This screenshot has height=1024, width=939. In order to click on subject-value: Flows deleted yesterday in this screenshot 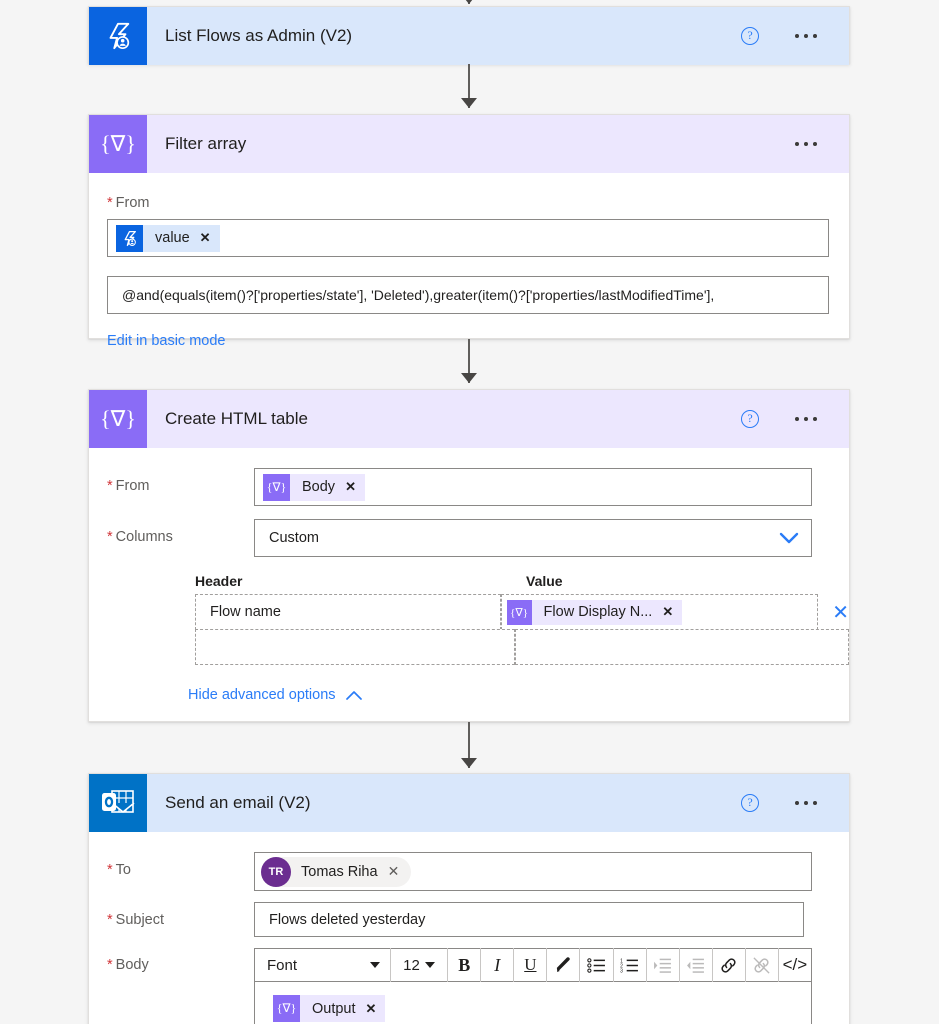, I will do `click(347, 919)`.